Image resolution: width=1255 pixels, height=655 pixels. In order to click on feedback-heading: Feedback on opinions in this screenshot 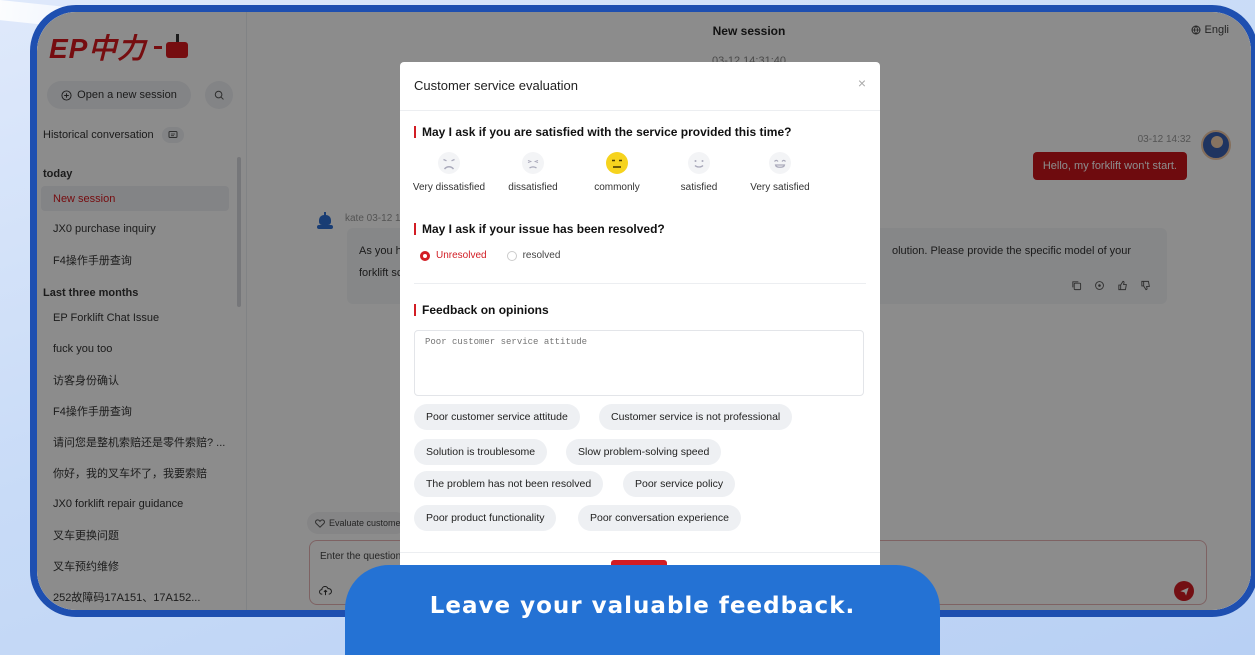, I will do `click(481, 310)`.